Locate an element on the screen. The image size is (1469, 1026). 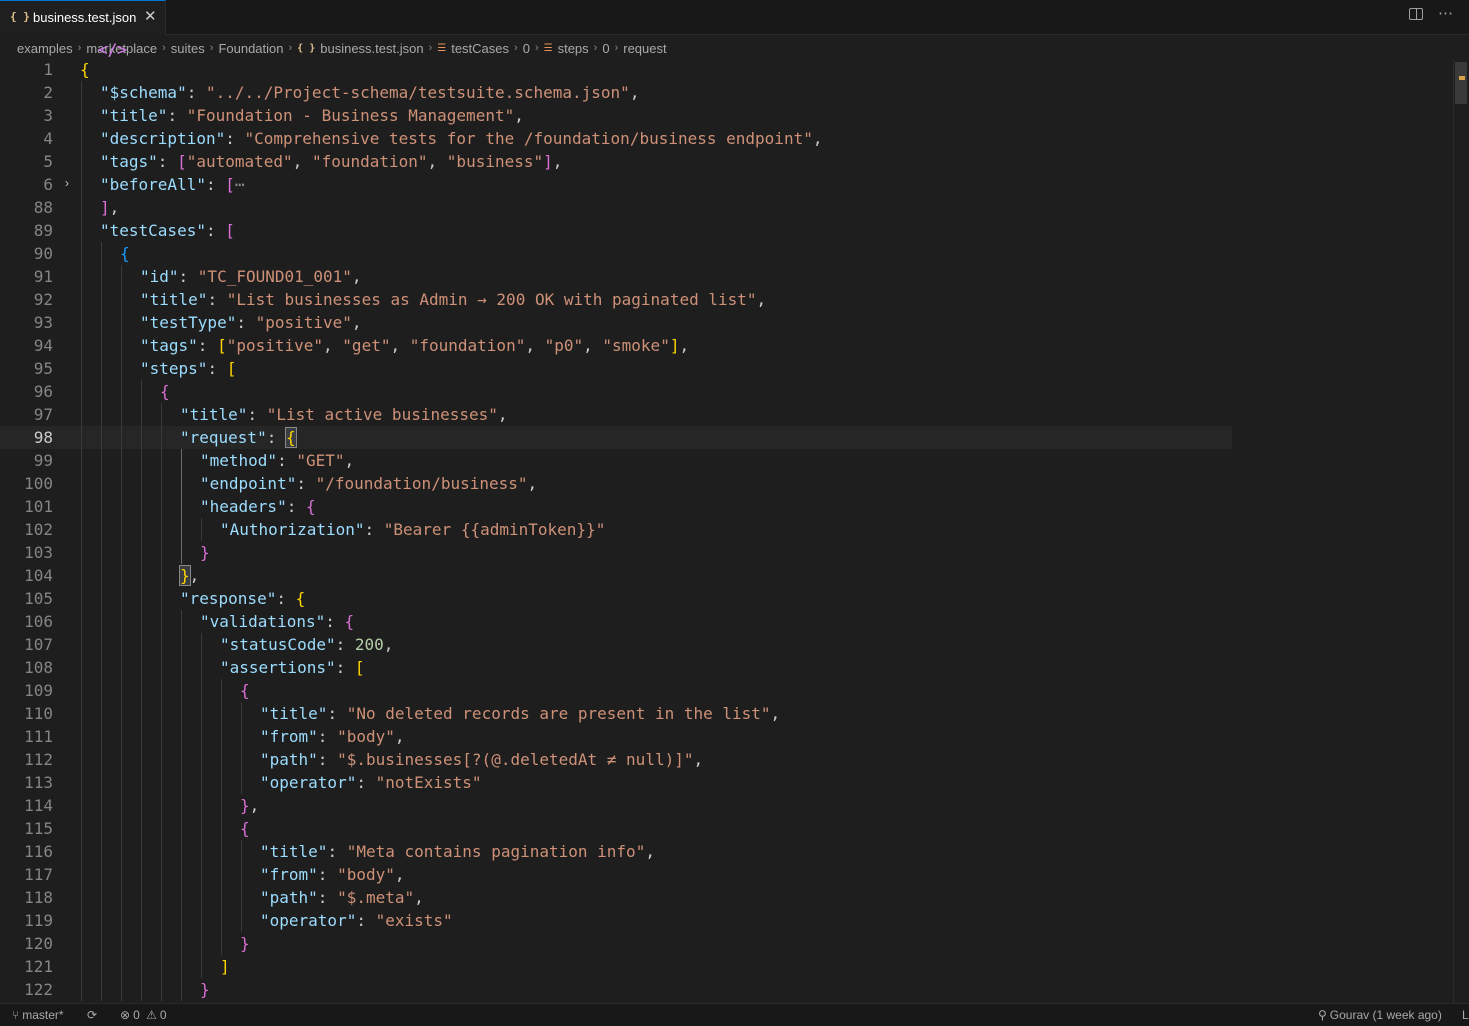
code-line: 122} is located at coordinates (616, 989).